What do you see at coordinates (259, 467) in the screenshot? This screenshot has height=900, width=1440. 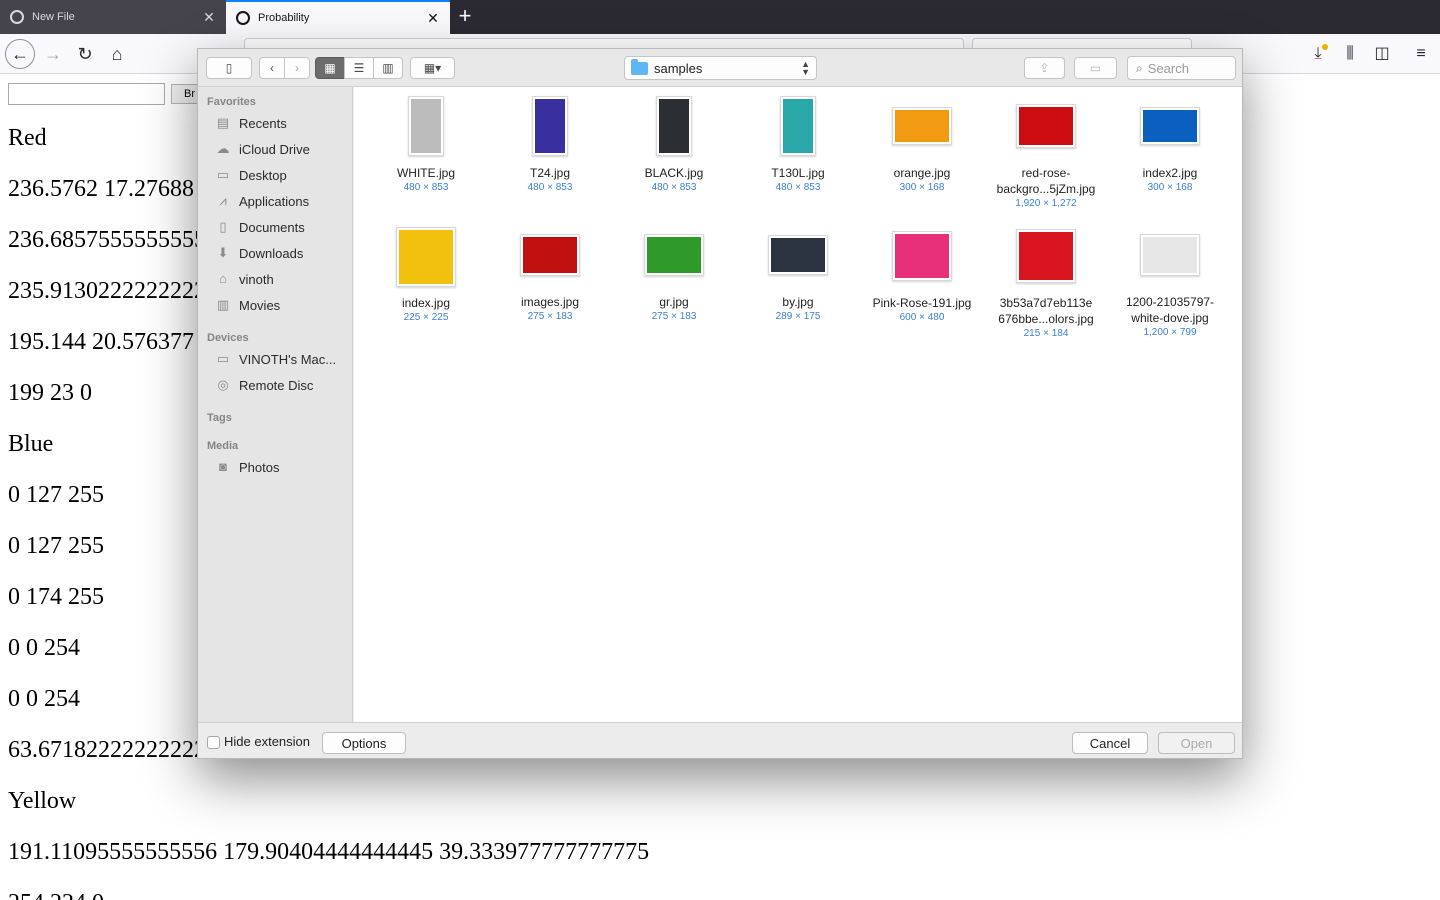 I see `sidebar-item-label: Photos` at bounding box center [259, 467].